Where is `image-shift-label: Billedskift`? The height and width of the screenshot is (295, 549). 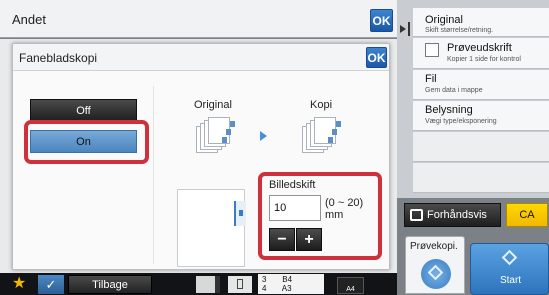
image-shift-label: Billedskift is located at coordinates (292, 185).